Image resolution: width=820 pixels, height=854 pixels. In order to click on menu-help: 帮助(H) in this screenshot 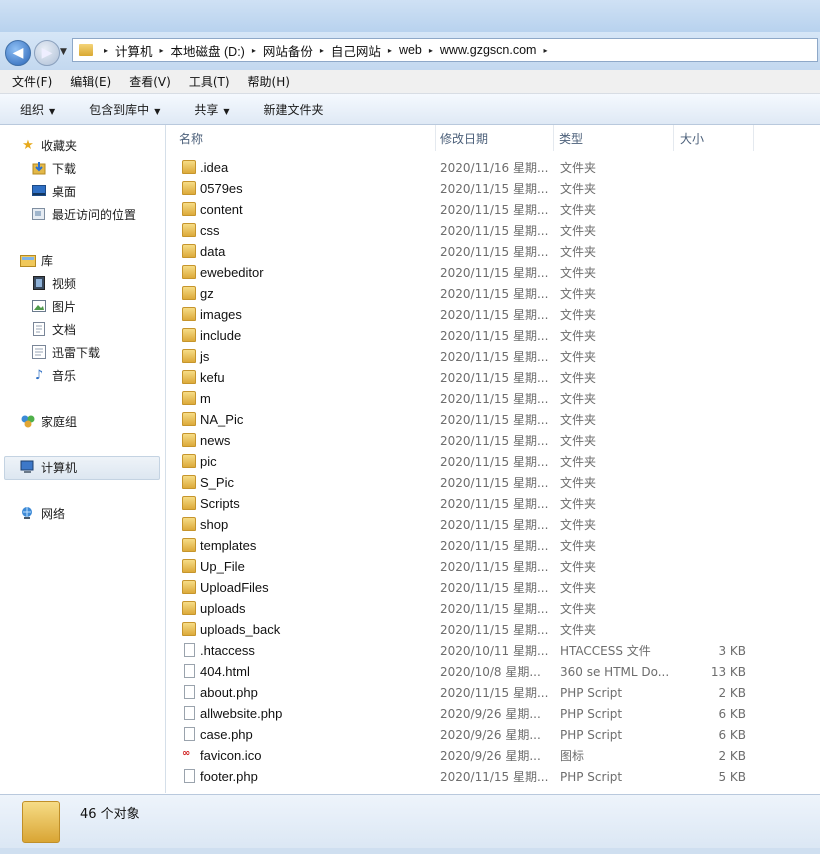, I will do `click(266, 81)`.